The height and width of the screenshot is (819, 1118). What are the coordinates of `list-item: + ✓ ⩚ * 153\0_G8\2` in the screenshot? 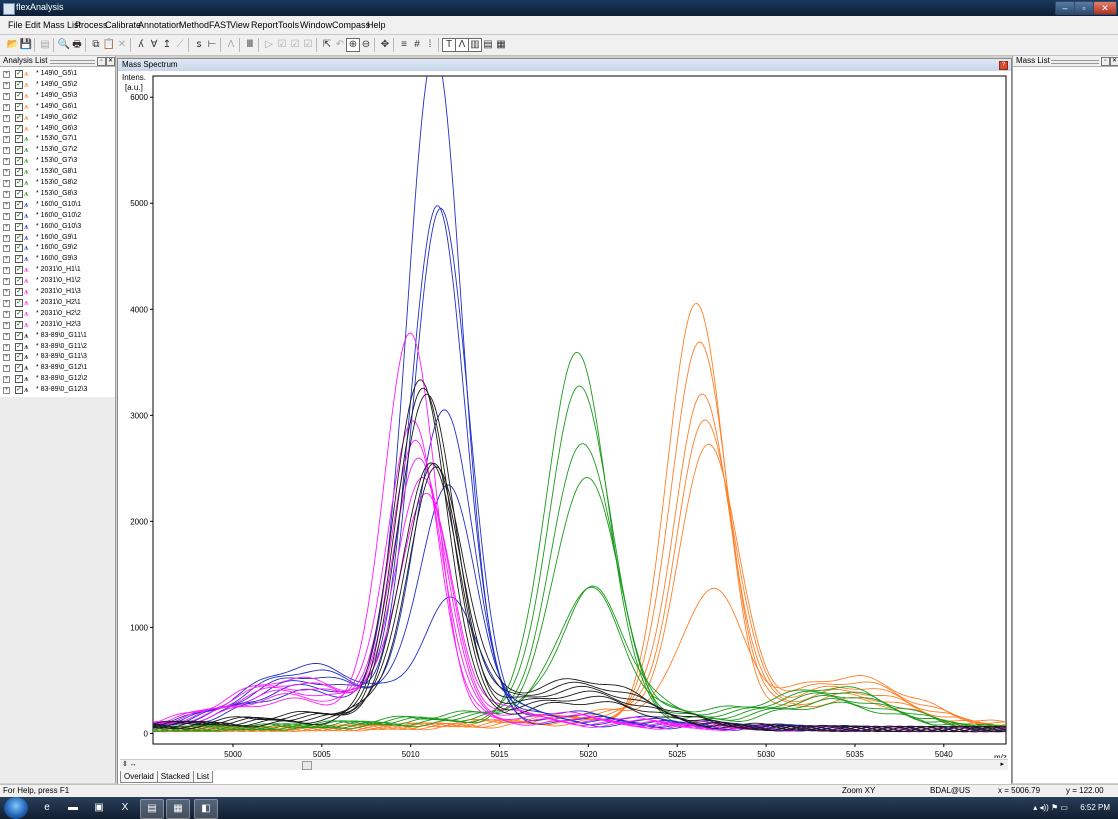 It's located at (57, 182).